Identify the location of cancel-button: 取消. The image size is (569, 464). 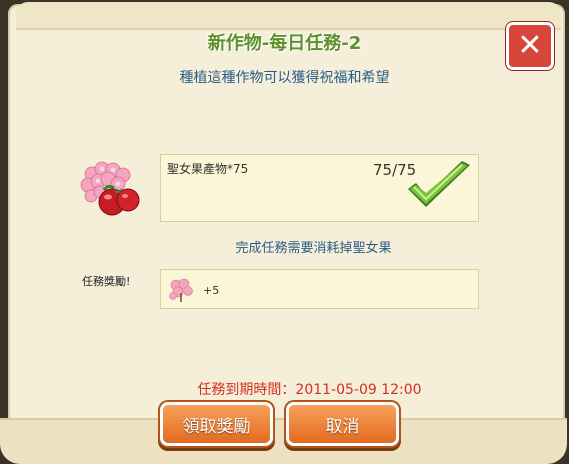
(342, 424).